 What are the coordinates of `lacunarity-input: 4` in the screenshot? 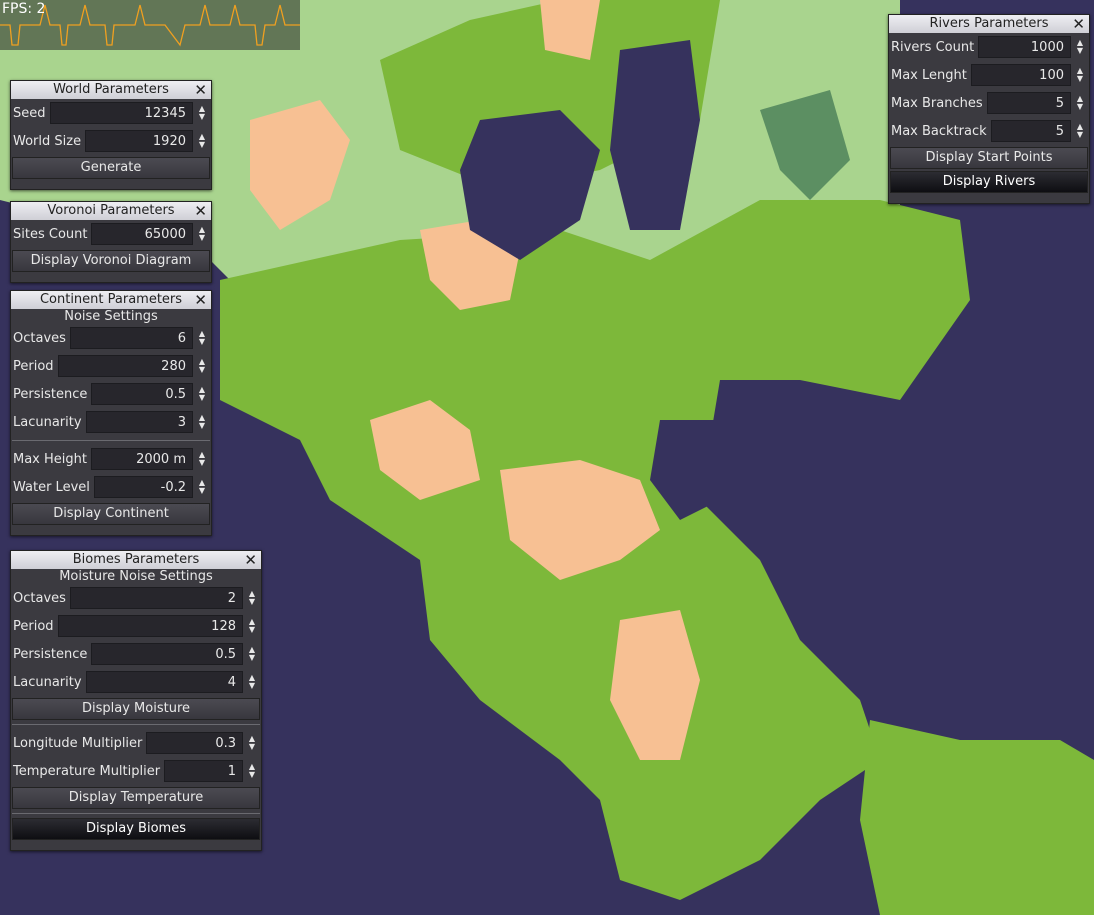 It's located at (164, 682).